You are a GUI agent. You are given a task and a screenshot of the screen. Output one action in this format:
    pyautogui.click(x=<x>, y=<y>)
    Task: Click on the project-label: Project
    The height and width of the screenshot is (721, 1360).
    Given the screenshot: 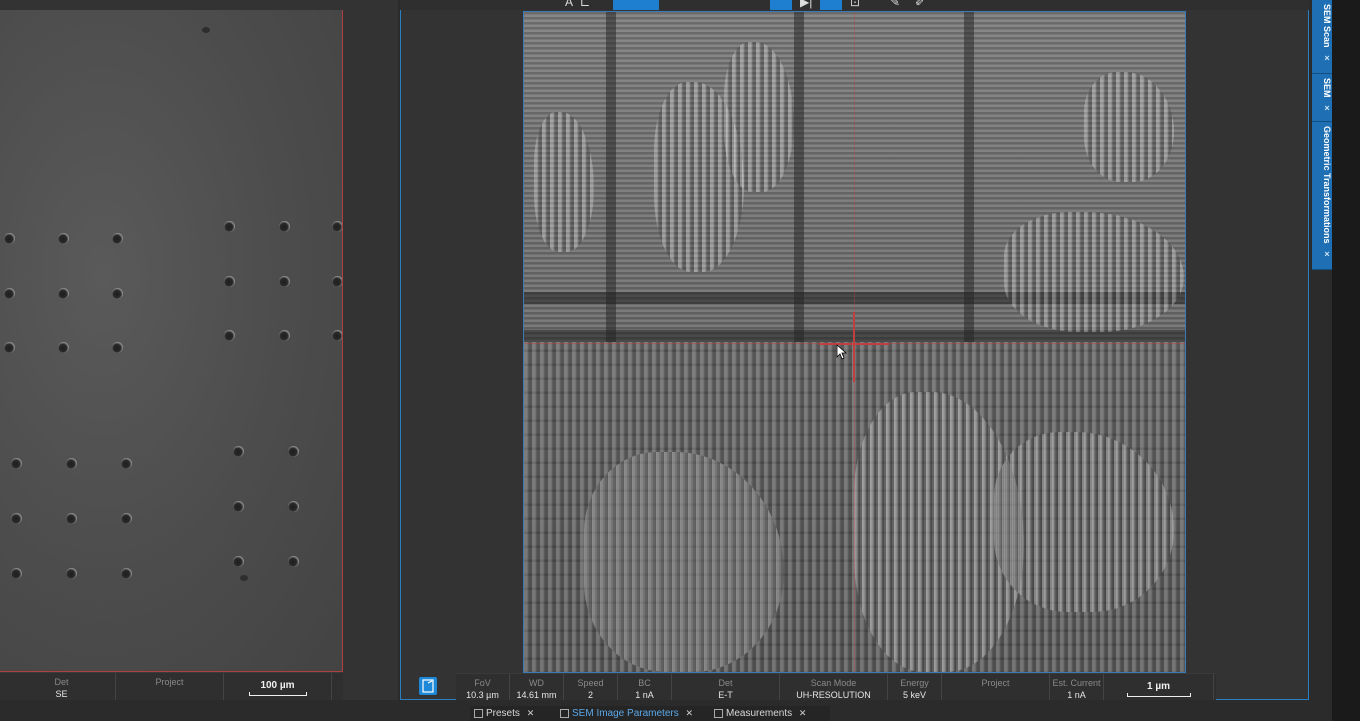 What is the action you would take?
    pyautogui.click(x=169, y=682)
    